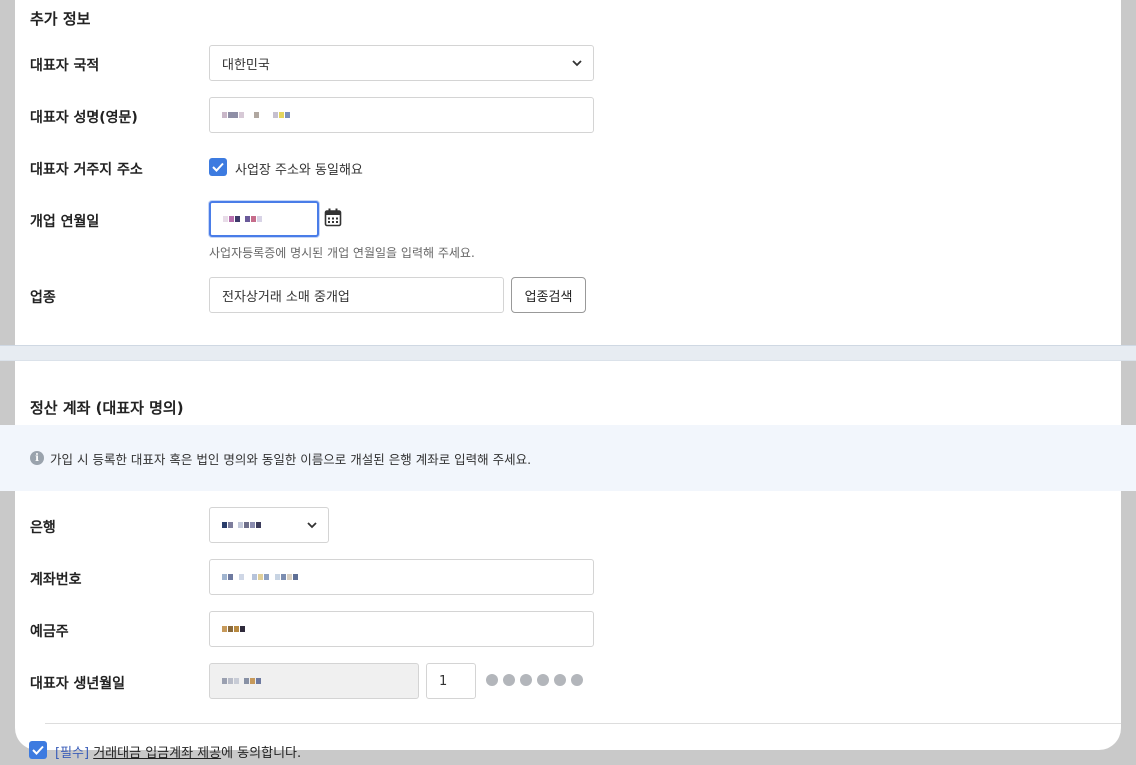 The image size is (1136, 765). Describe the element at coordinates (333, 217) in the screenshot. I see `calendar-icon` at that location.